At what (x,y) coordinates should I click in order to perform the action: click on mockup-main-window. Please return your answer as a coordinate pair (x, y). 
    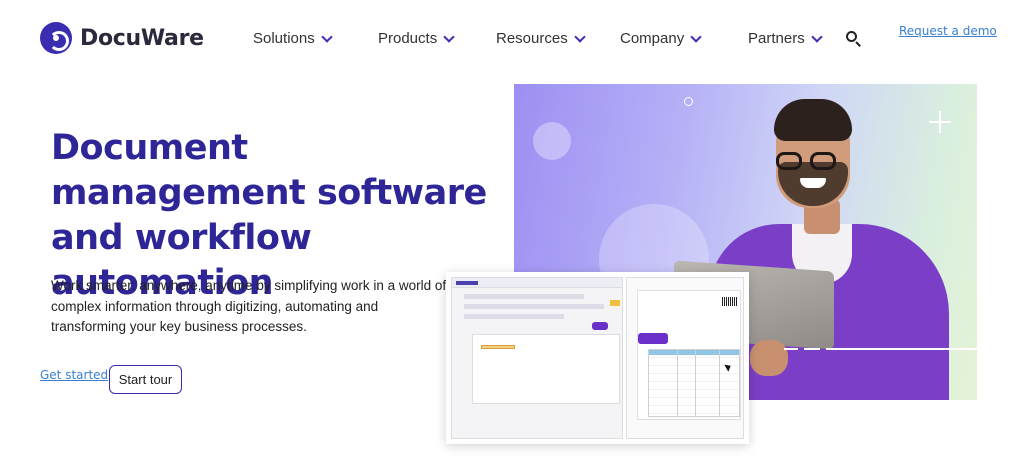
    Looking at the image, I should click on (537, 358).